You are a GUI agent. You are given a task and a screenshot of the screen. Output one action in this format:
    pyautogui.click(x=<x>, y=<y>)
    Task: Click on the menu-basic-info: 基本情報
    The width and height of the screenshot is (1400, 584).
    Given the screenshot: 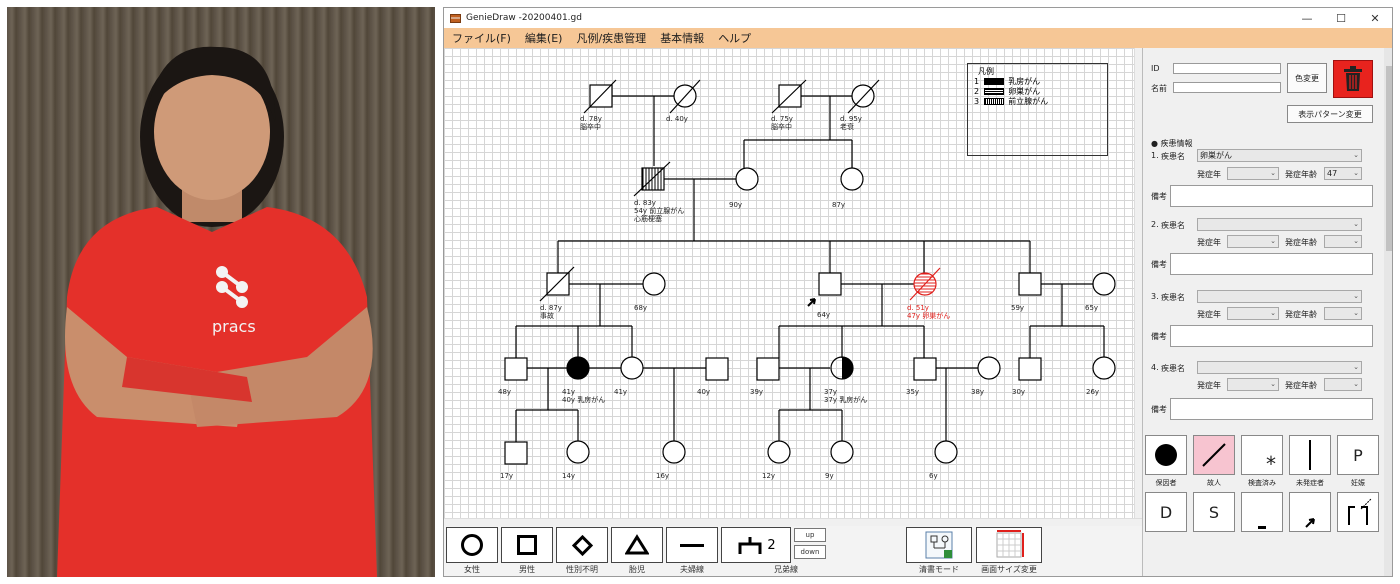 What is the action you would take?
    pyautogui.click(x=682, y=38)
    